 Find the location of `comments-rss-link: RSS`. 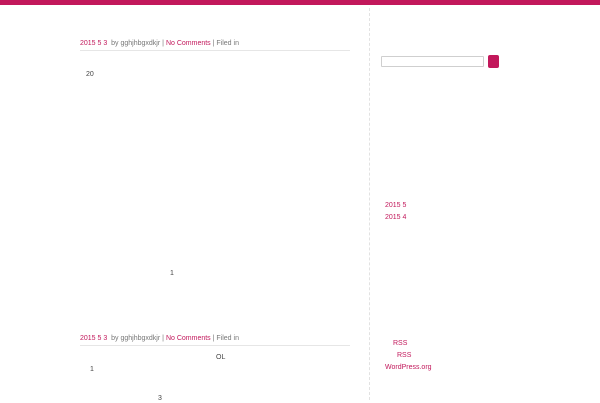

comments-rss-link: RSS is located at coordinates (404, 355).